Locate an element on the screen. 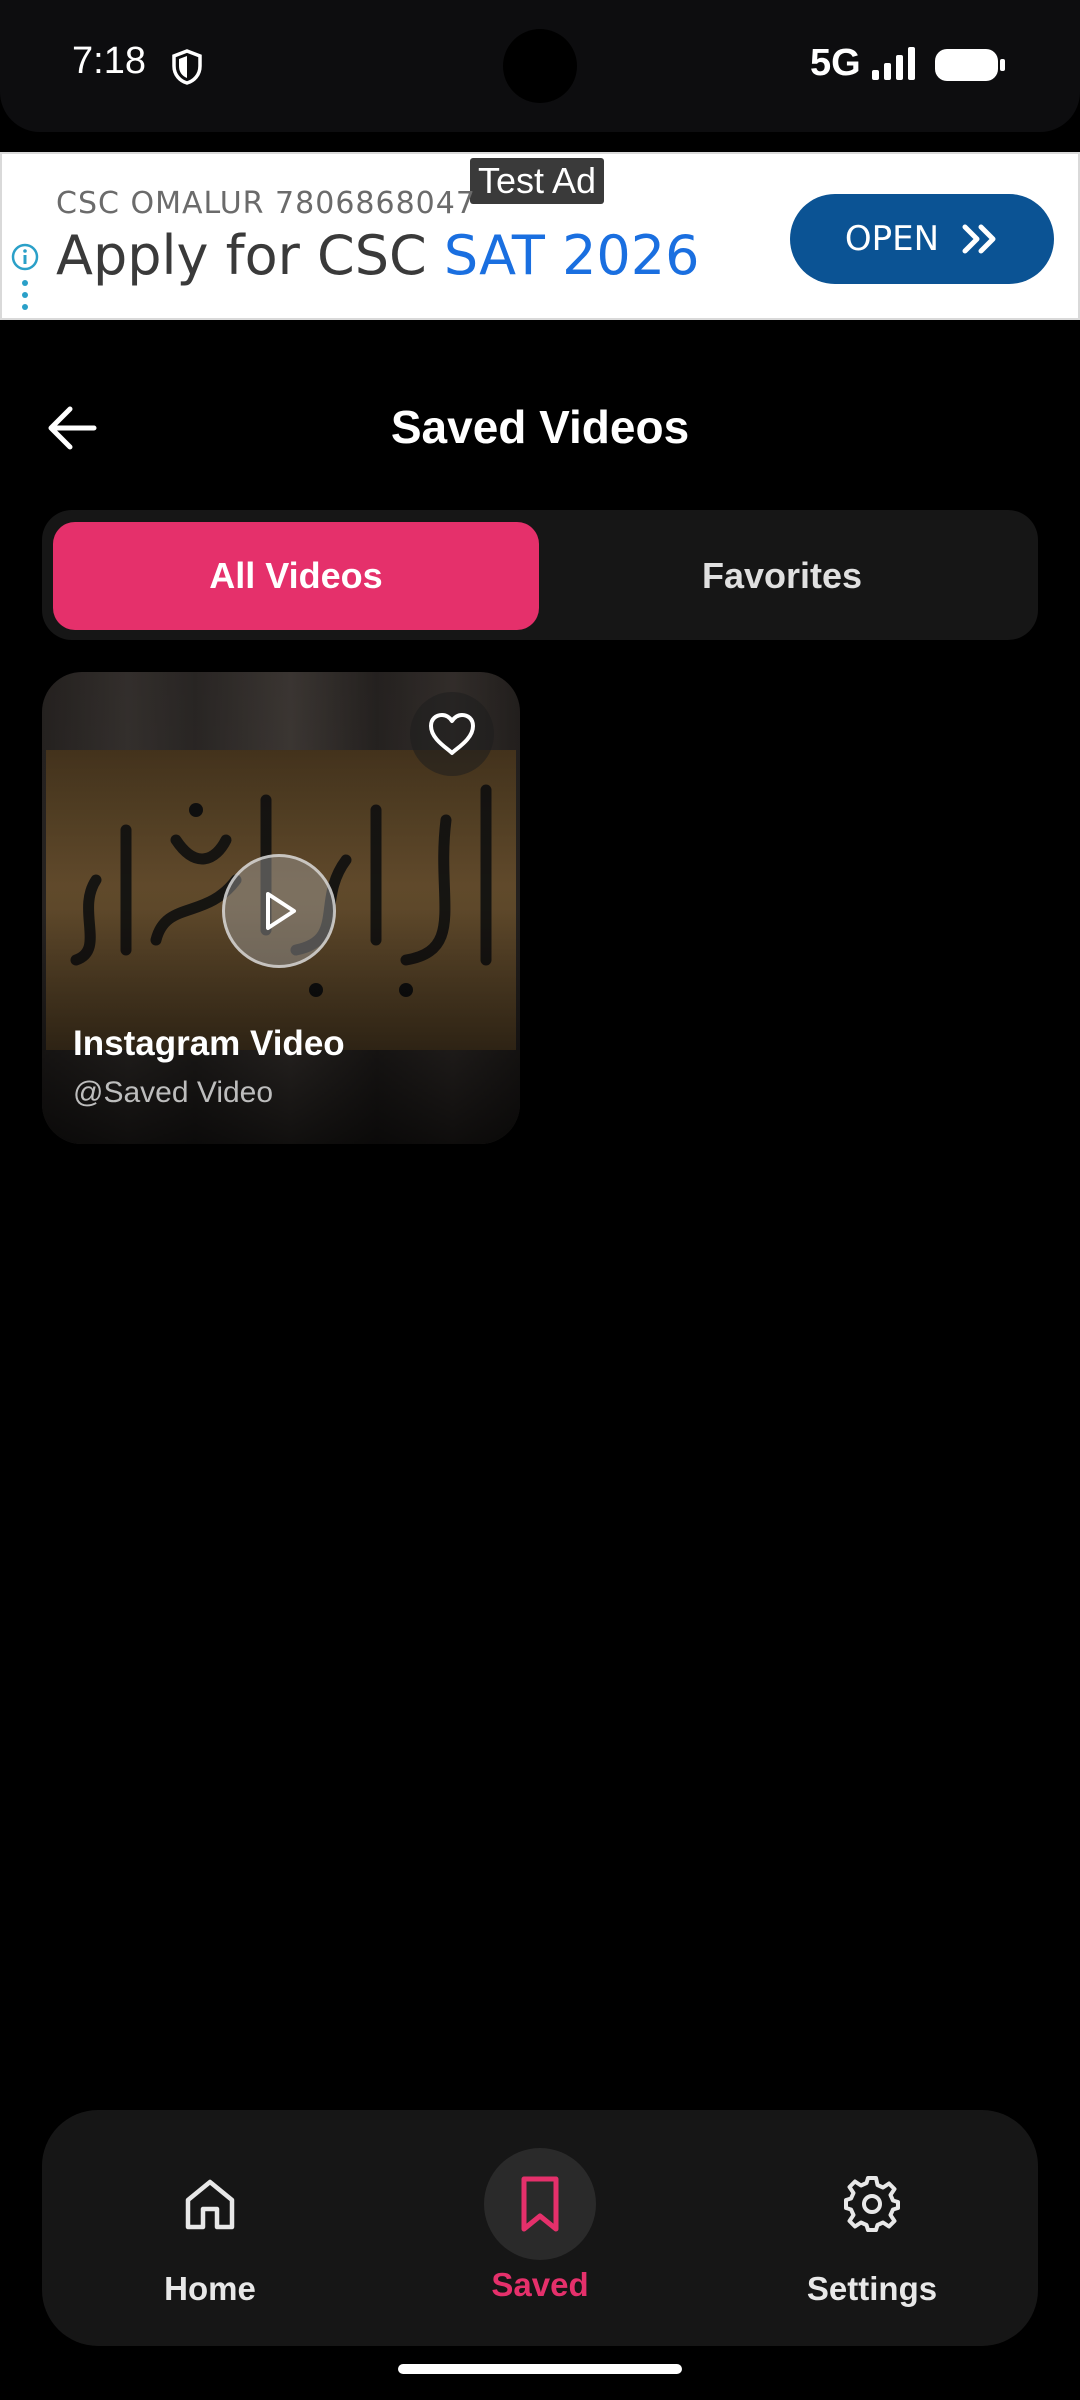 The image size is (1080, 2400). bookmark-icon is located at coordinates (540, 2204).